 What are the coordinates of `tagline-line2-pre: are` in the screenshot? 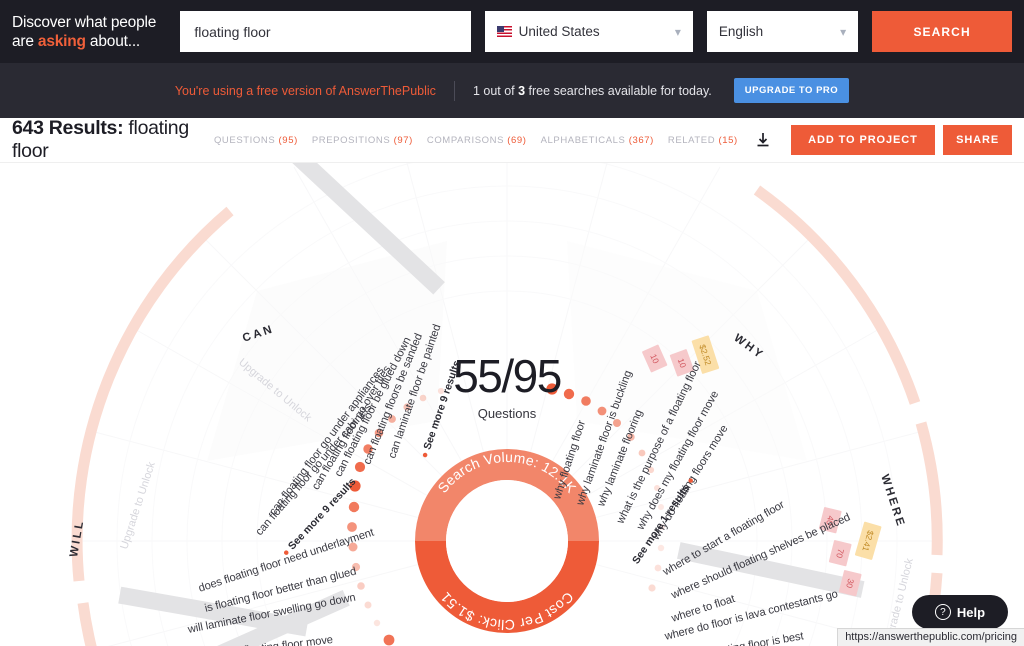 It's located at (25, 41).